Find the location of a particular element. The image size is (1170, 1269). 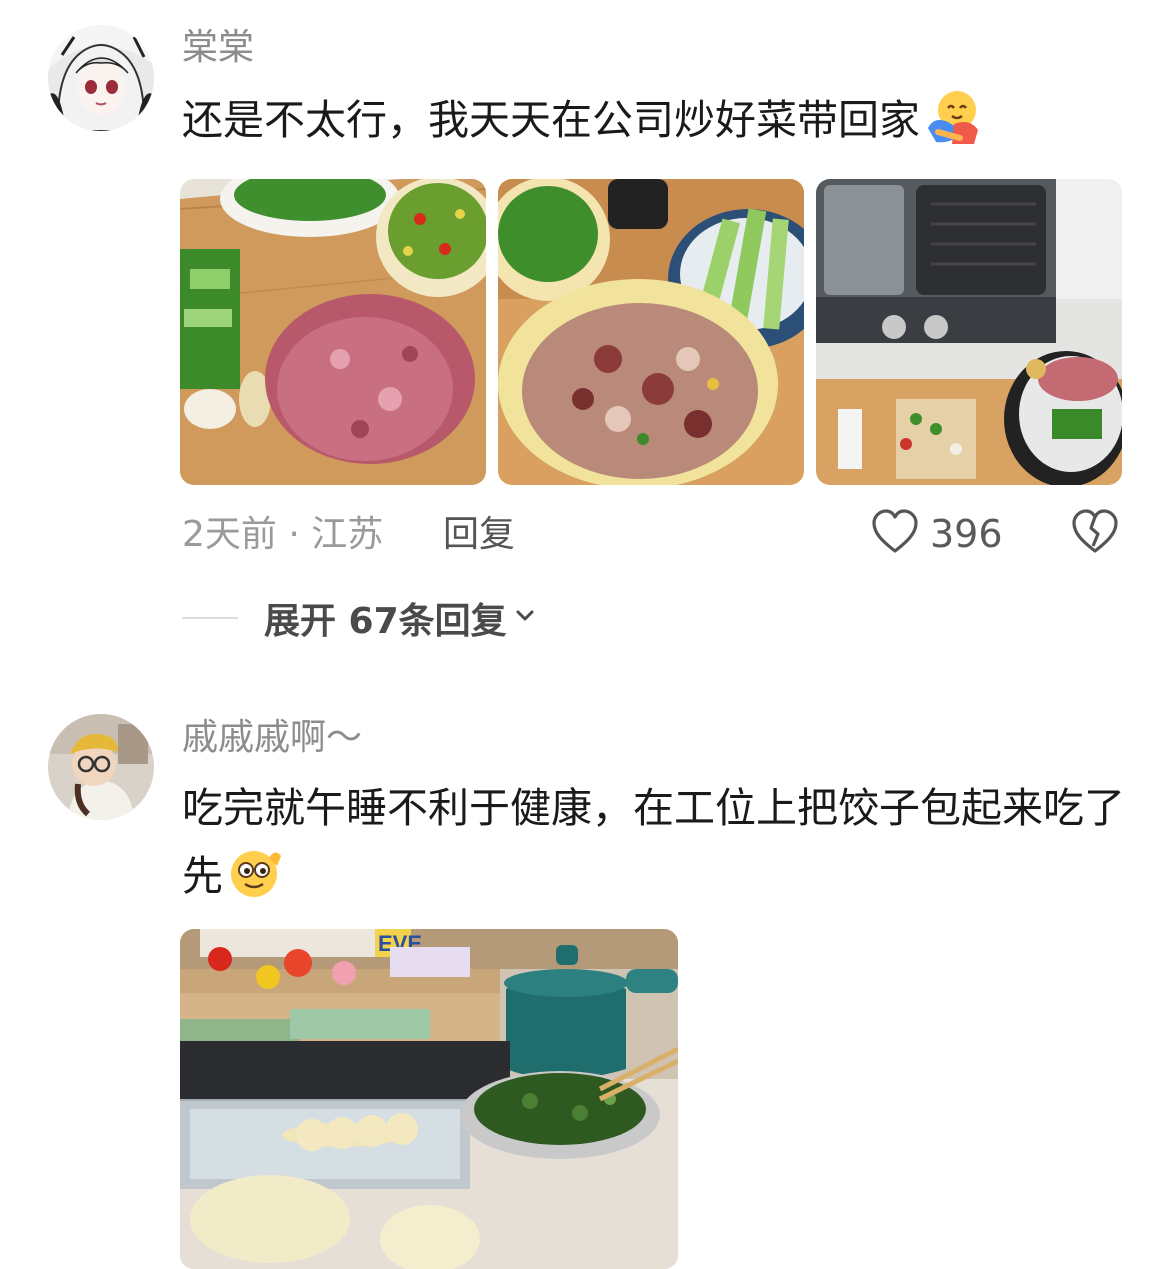

time-location: 2天前 · 江苏 is located at coordinates (283, 534).